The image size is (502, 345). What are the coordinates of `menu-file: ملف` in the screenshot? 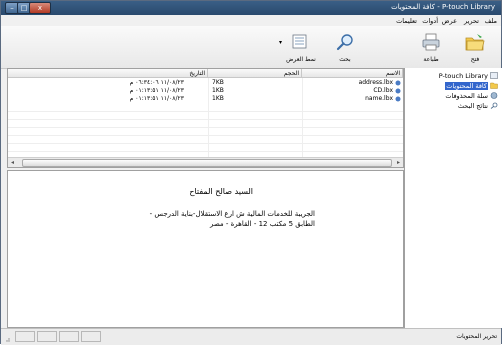 It's located at (491, 21).